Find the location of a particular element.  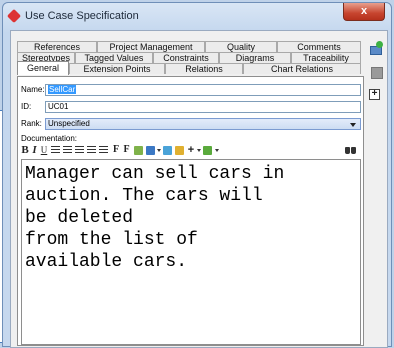

align-center-icon is located at coordinates (67, 150).